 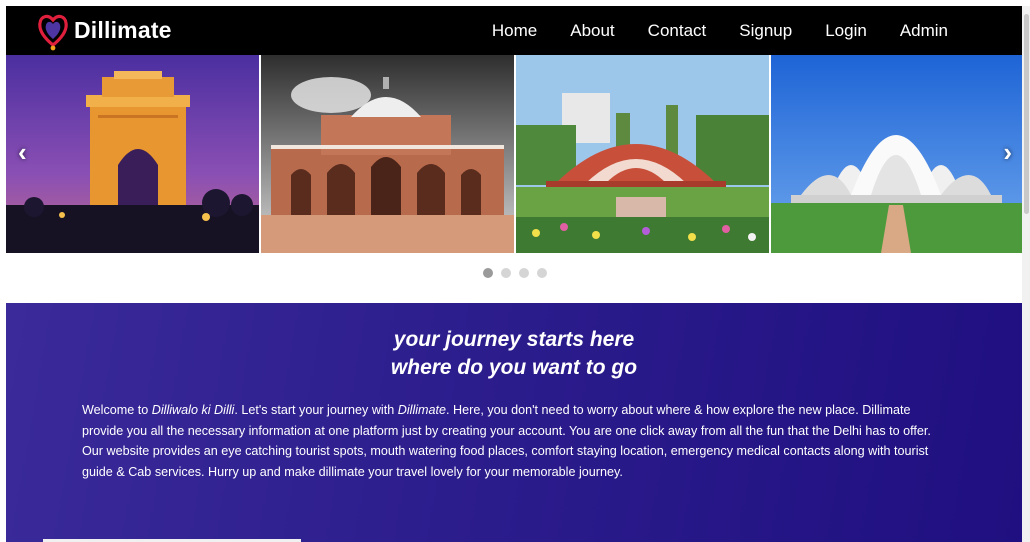 I want to click on brand-link: Dillimate, so click(x=105, y=31).